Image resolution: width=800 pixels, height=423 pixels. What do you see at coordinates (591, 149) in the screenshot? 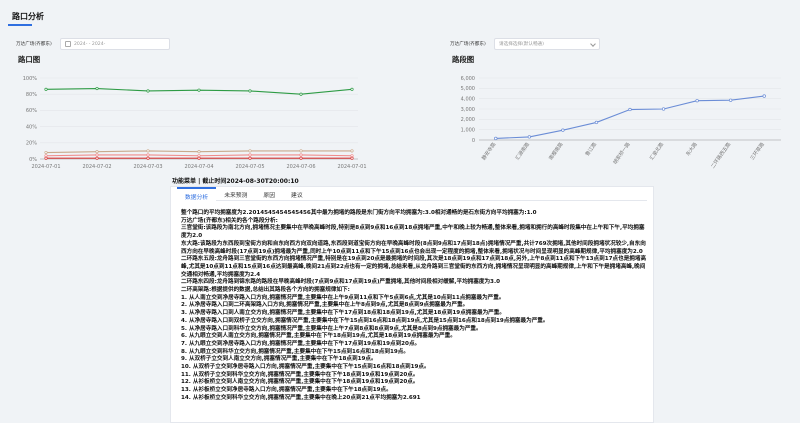
I see `x-tick-label: 鲁江路` at bounding box center [591, 149].